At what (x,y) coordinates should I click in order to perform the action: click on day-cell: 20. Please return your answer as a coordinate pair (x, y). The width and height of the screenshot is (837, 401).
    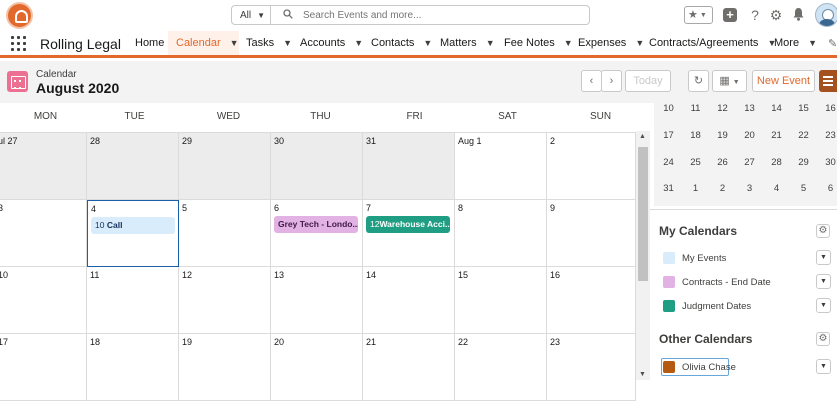
    Looking at the image, I should click on (317, 367).